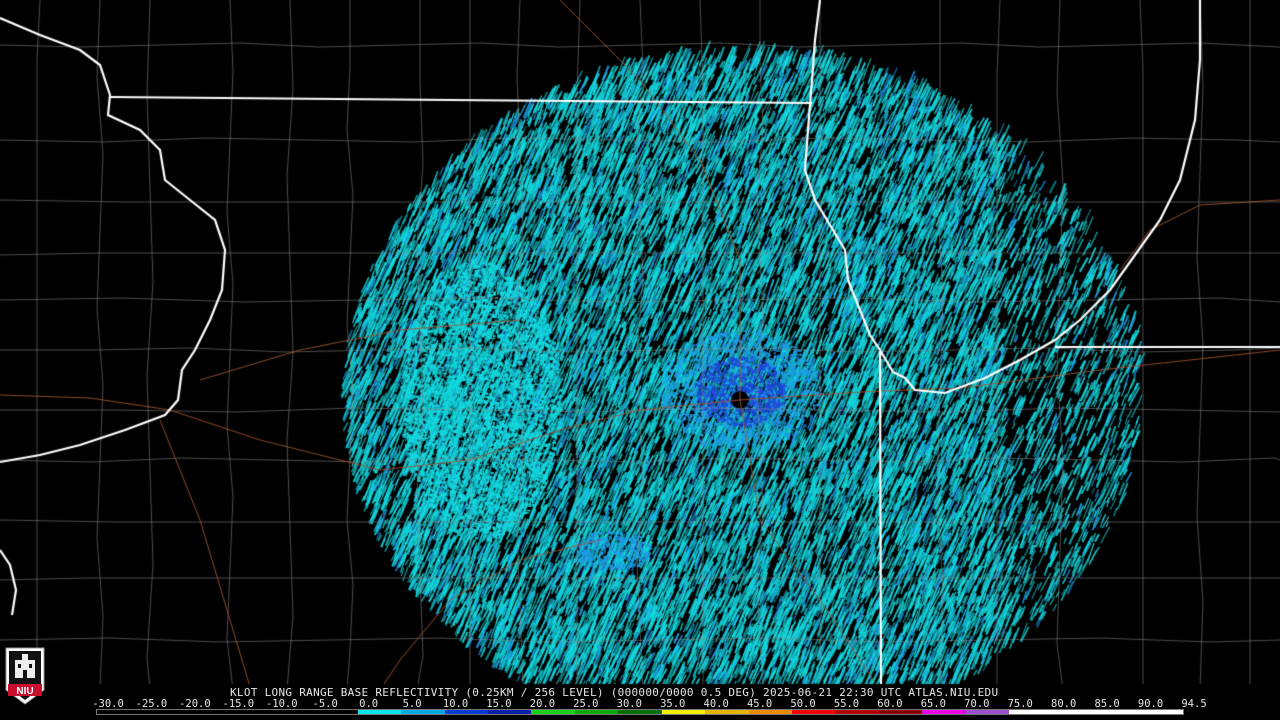  I want to click on niu-logo: NIU, so click(25, 676).